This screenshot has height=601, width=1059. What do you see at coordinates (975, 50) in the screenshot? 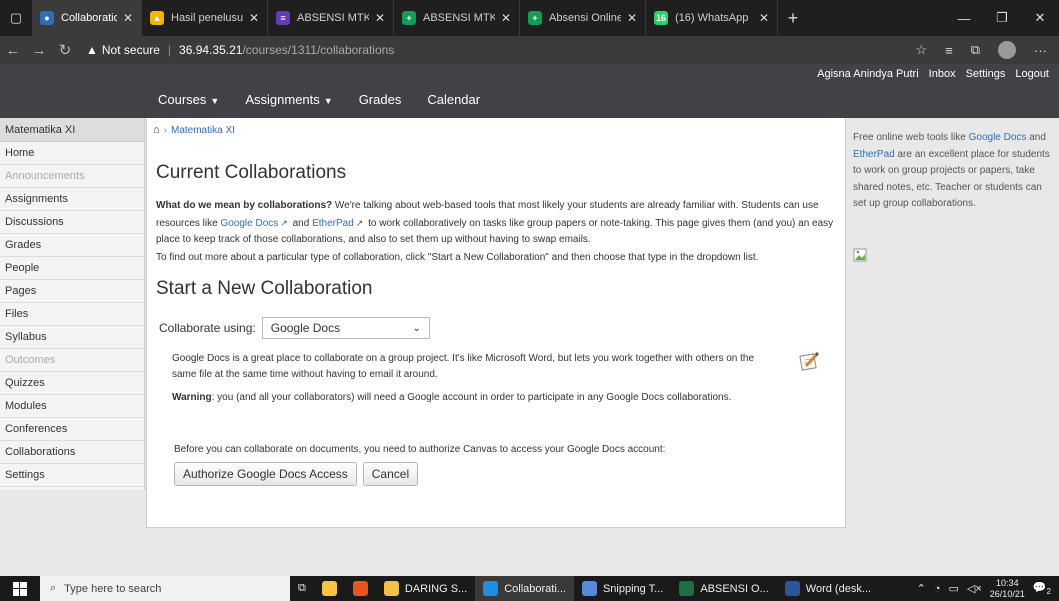
I see `collections-icon: ⧉` at bounding box center [975, 50].